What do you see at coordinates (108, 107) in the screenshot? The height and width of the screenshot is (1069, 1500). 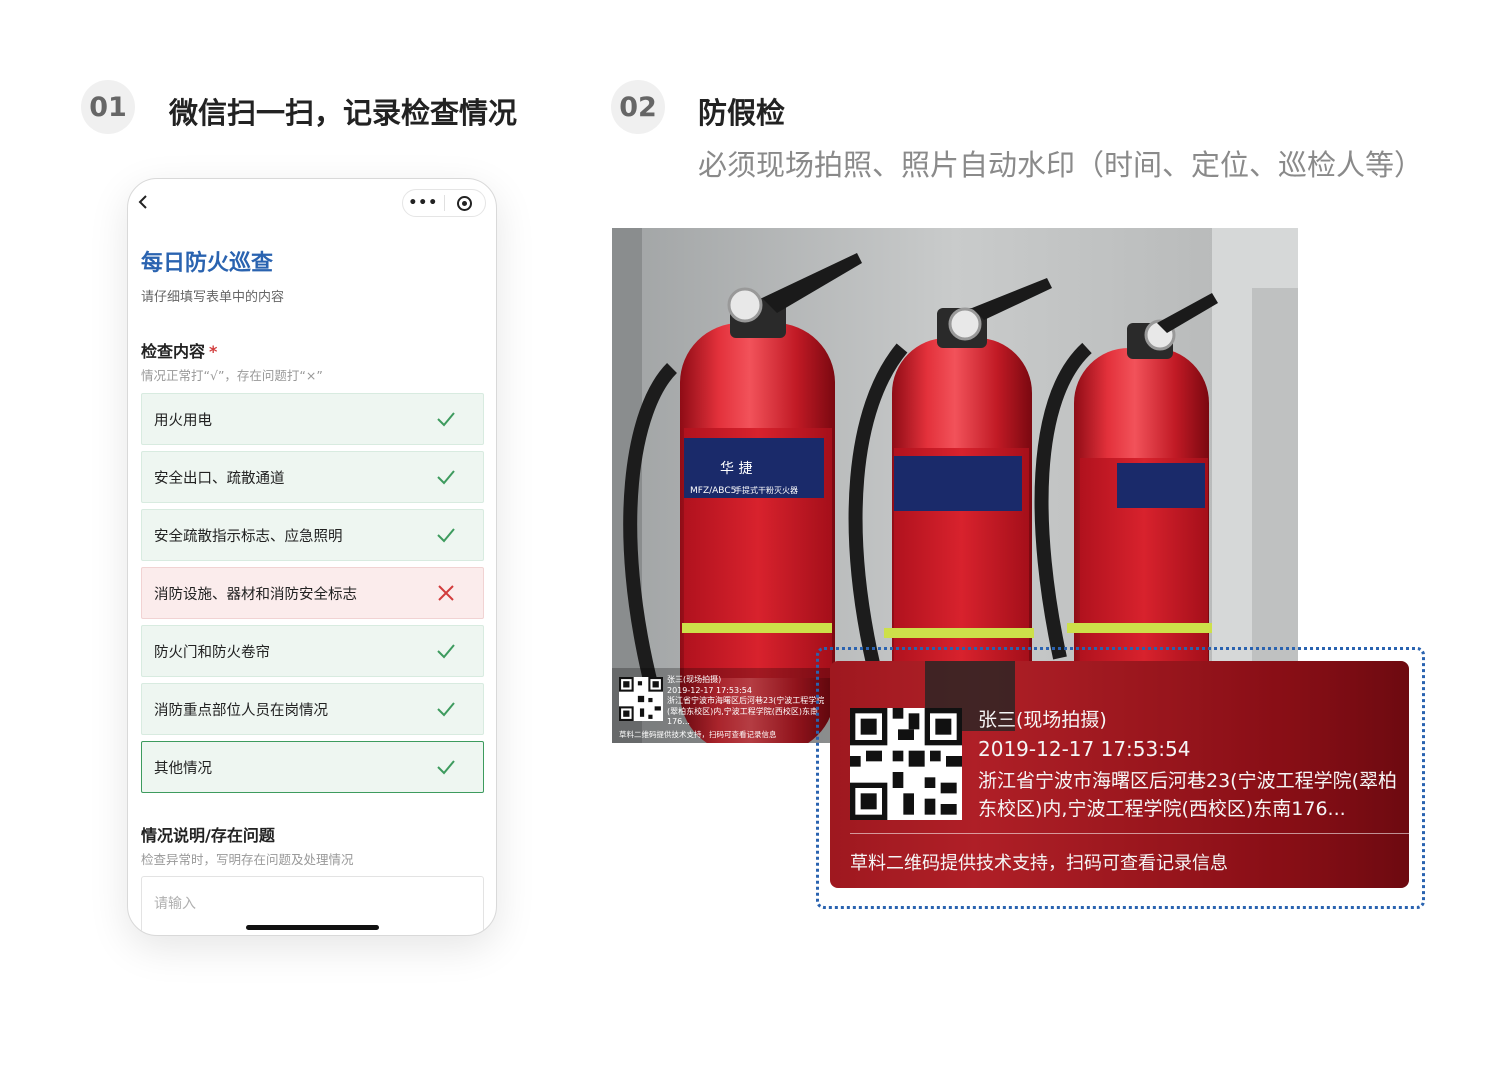 I see `step-number: 01` at bounding box center [108, 107].